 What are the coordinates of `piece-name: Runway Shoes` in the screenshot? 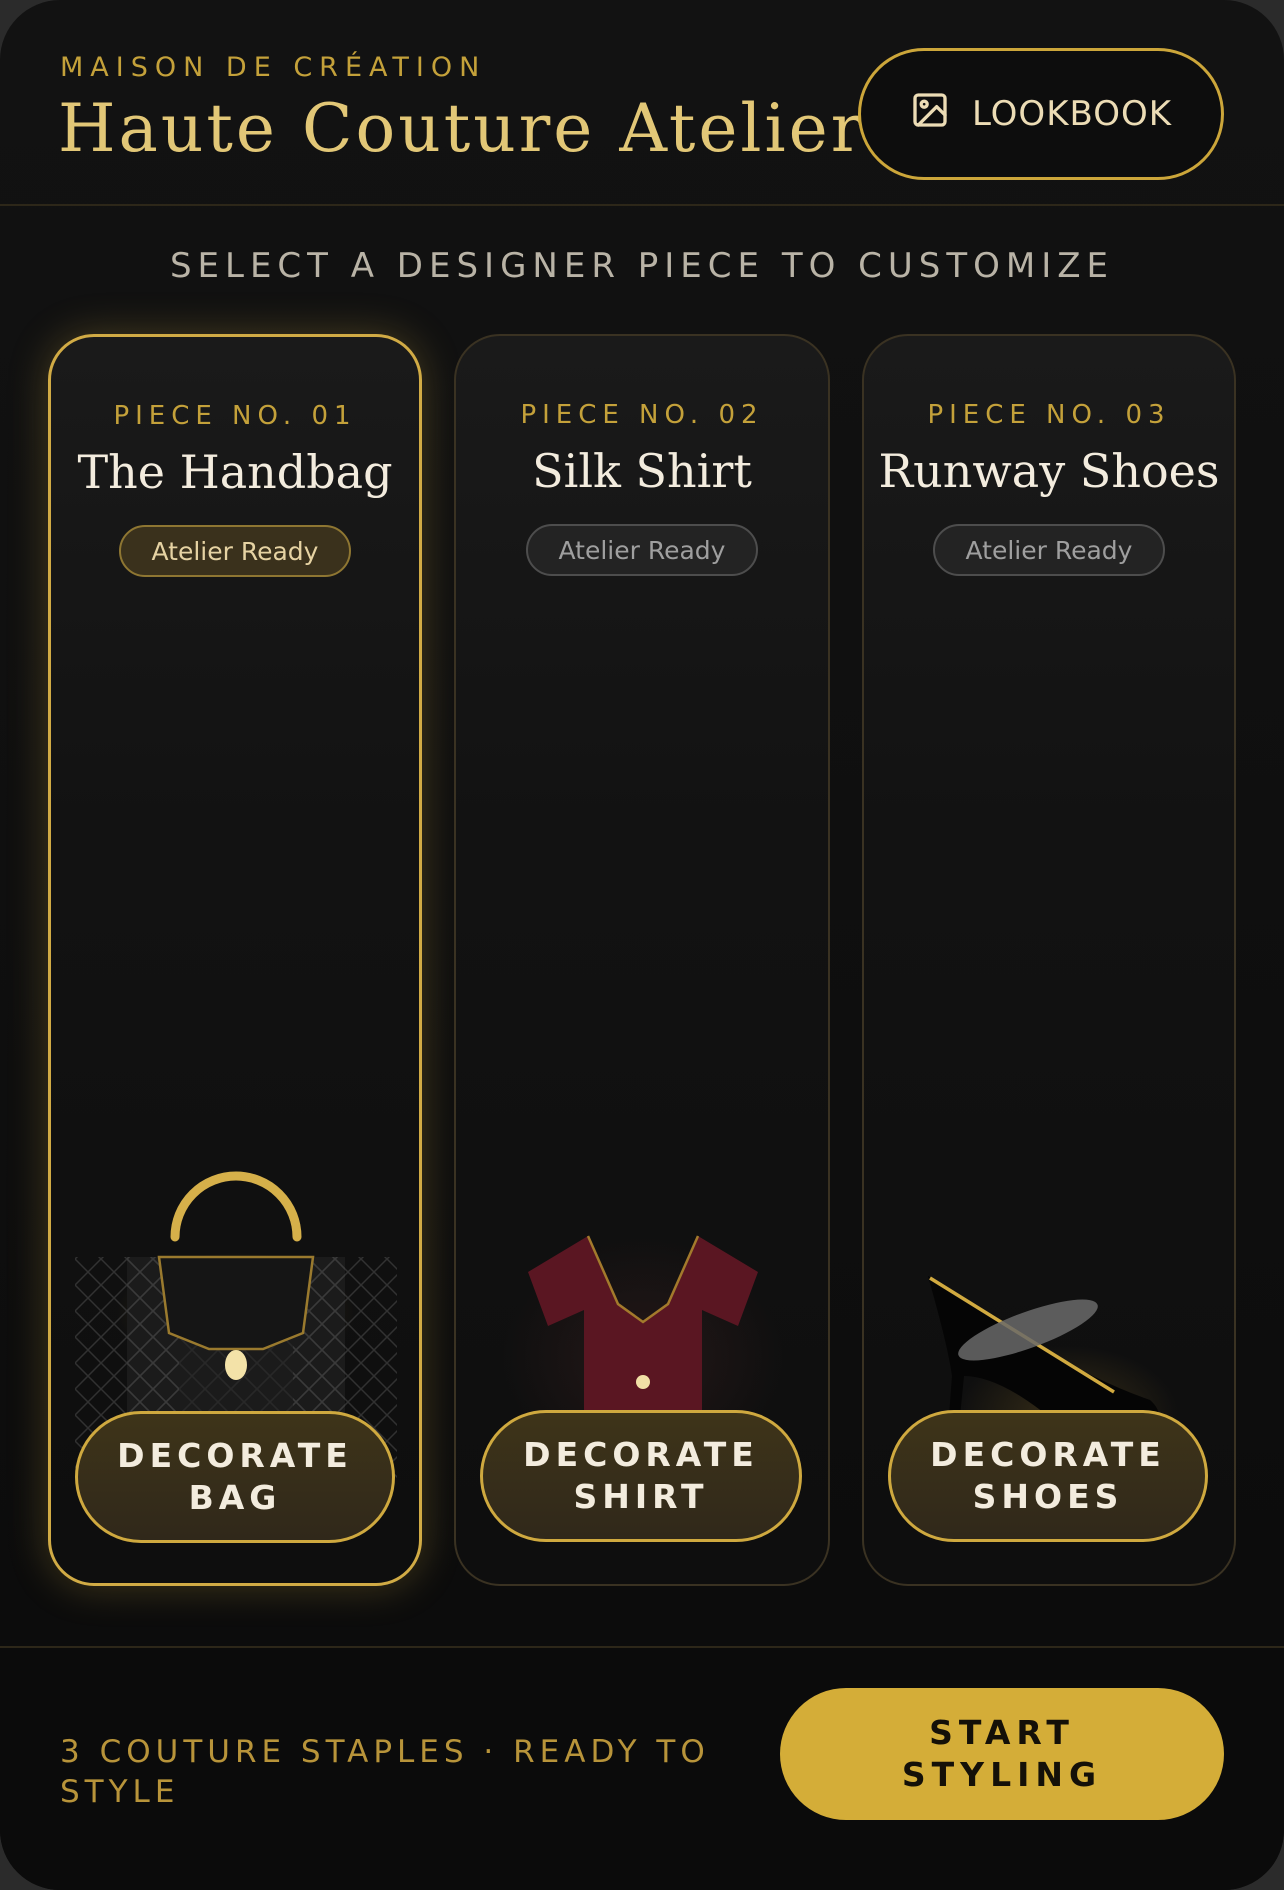 It's located at (1049, 471).